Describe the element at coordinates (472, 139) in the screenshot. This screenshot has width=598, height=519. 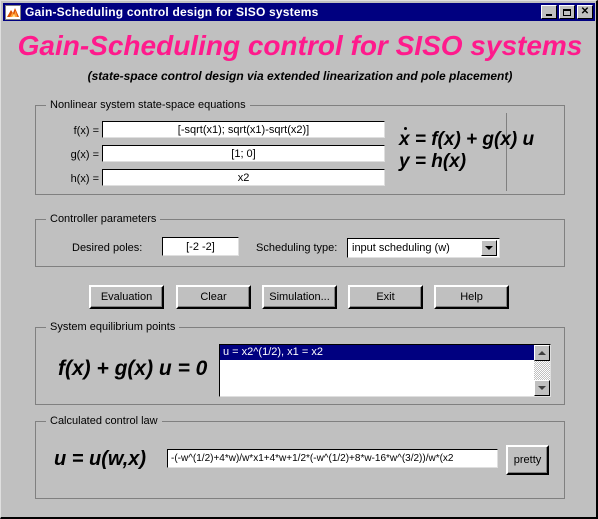
I see `state-equation-line1-rest: = f(x) + g(x) u` at that location.